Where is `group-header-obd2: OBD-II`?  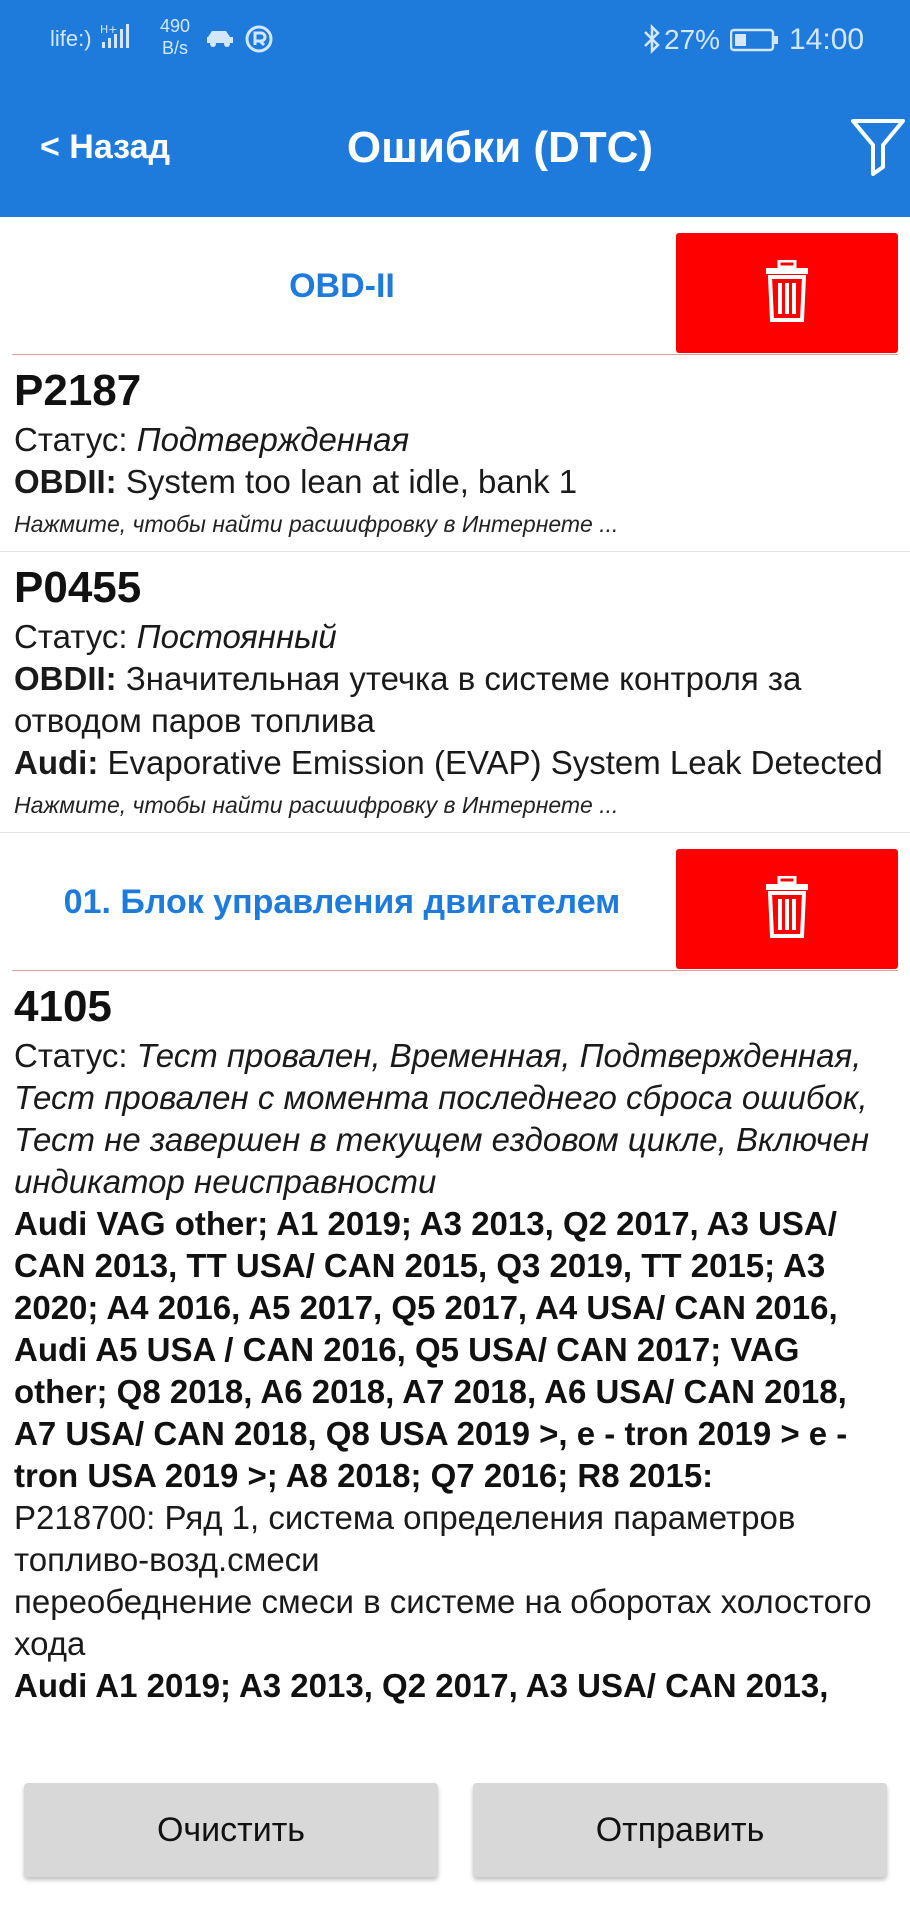 group-header-obd2: OBD-II is located at coordinates (455, 286).